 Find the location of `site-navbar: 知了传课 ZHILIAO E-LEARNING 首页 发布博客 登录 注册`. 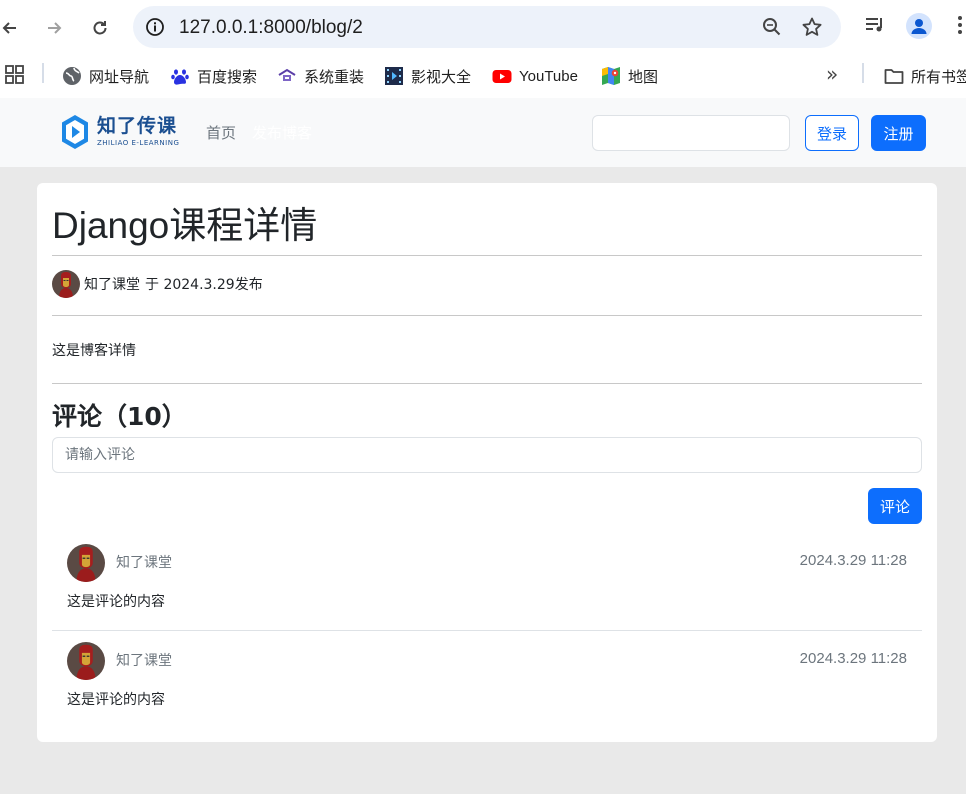

site-navbar: 知了传课 ZHILIAO E-LEARNING 首页 发布博客 登录 注册 is located at coordinates (483, 132).